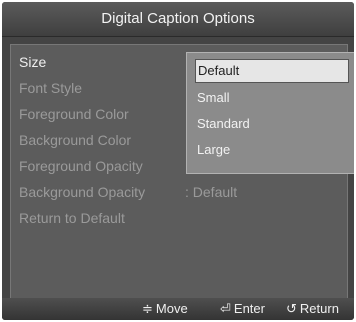  I want to click on return-label: Return, so click(319, 308).